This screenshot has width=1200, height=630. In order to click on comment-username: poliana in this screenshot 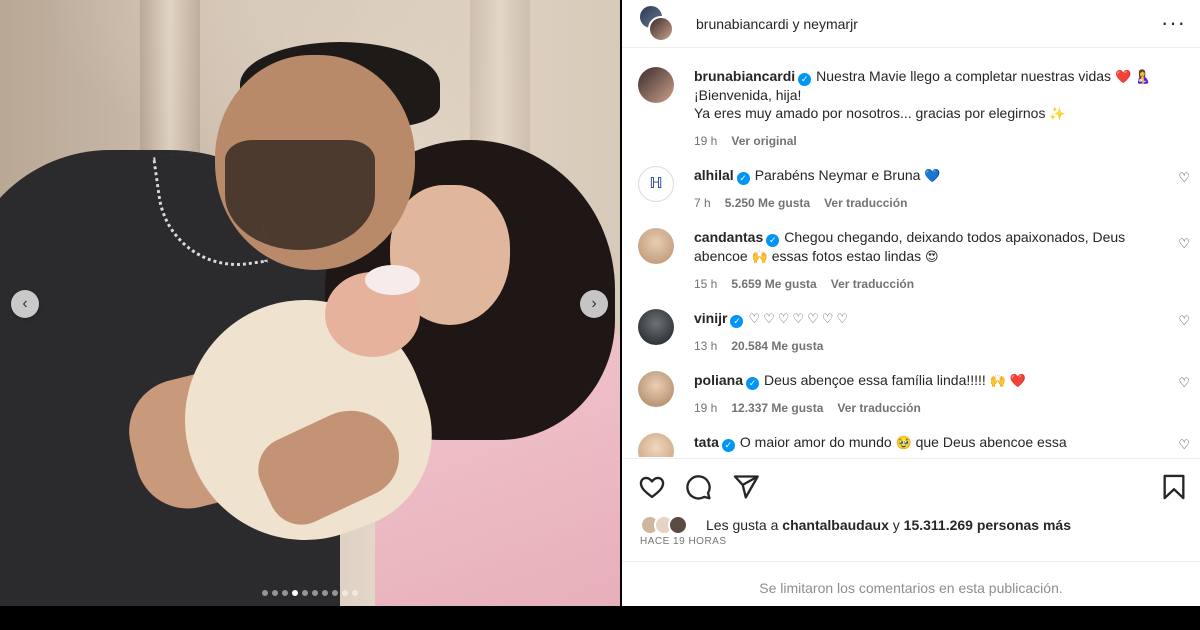, I will do `click(718, 380)`.